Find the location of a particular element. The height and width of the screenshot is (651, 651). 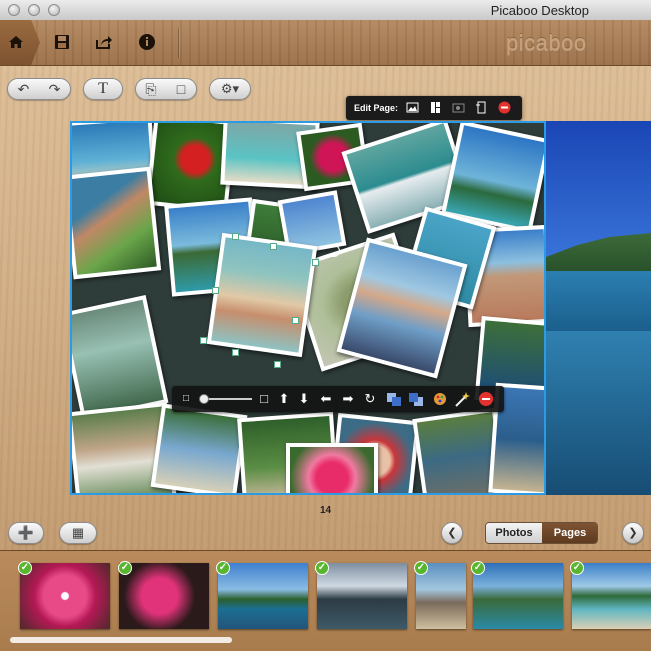

page-add-buttons: ⎘ □ is located at coordinates (166, 89).